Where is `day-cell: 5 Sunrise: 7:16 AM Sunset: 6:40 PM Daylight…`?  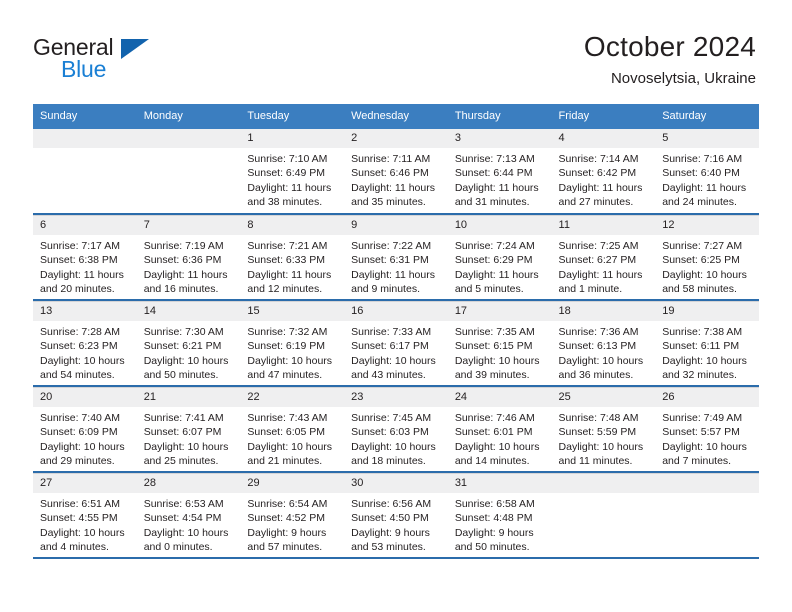 day-cell: 5 Sunrise: 7:16 AM Sunset: 6:40 PM Daylight… is located at coordinates (707, 172).